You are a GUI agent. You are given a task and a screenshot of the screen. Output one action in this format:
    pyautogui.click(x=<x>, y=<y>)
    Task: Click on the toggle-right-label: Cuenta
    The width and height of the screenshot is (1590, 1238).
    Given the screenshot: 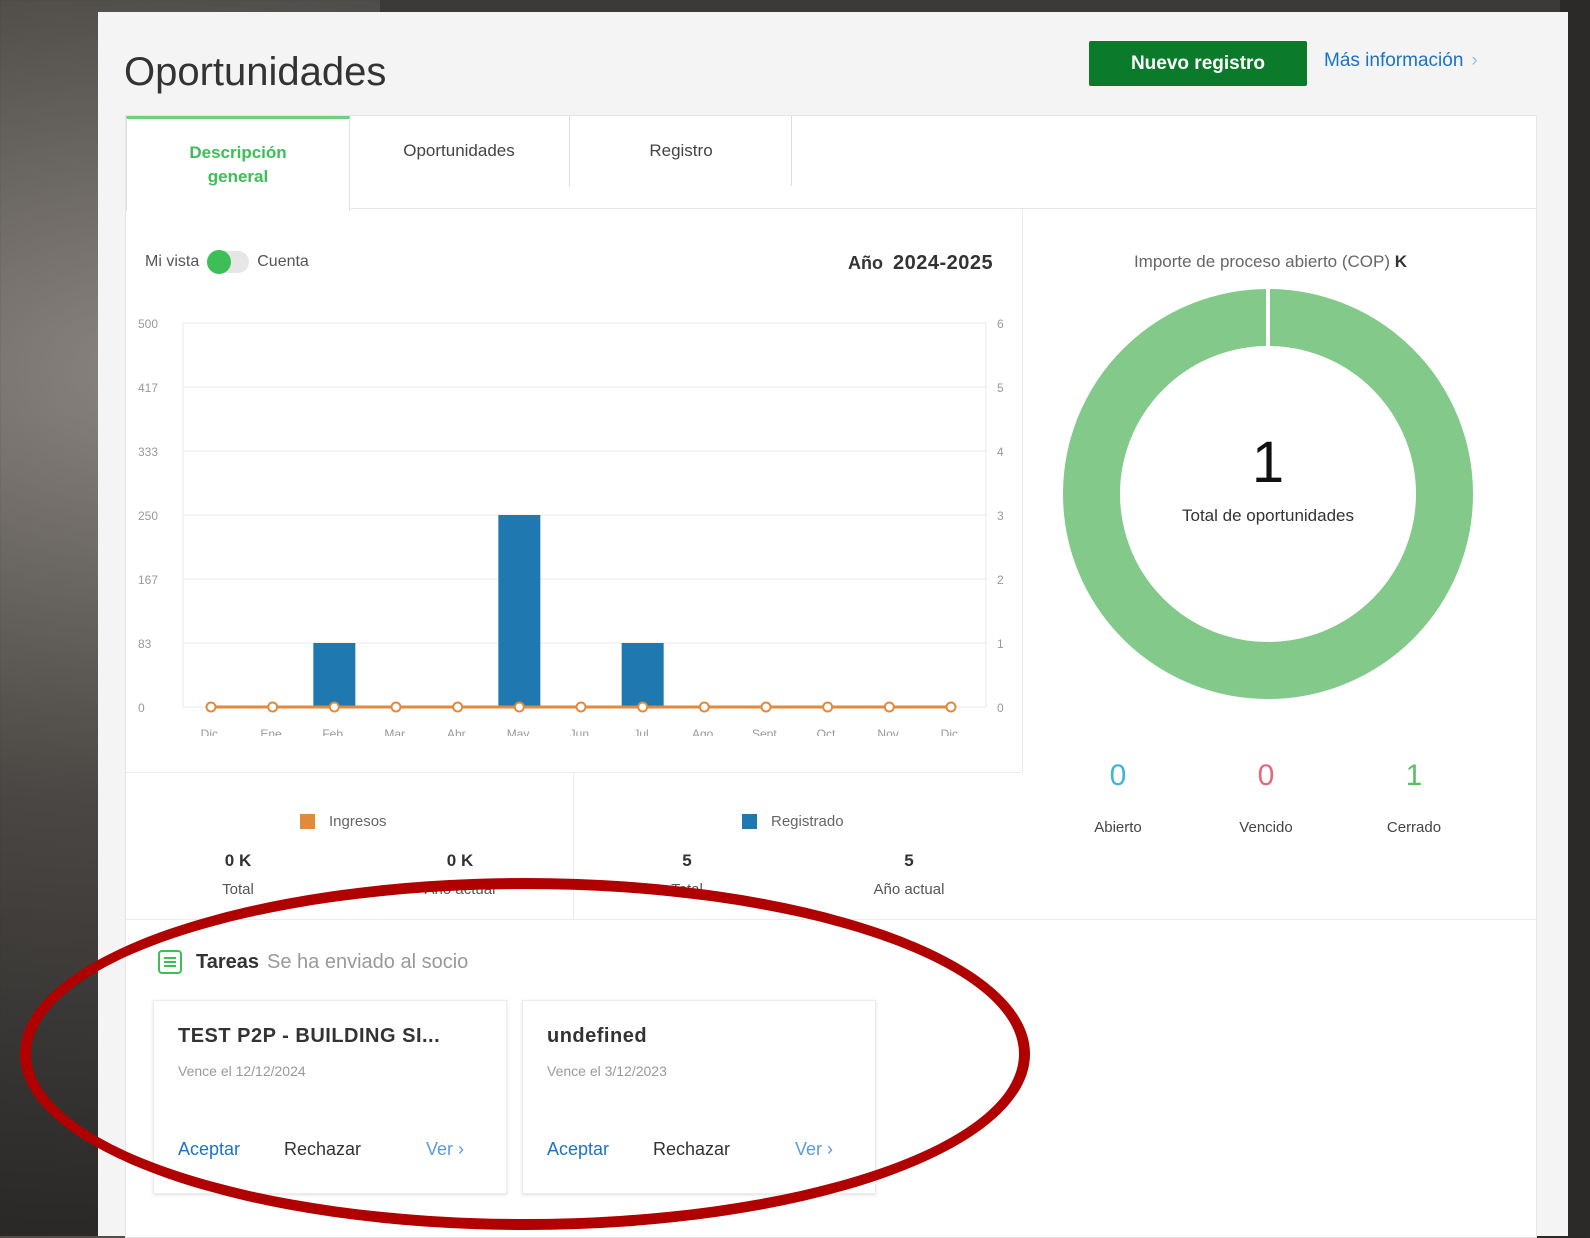 What is the action you would take?
    pyautogui.click(x=283, y=261)
    